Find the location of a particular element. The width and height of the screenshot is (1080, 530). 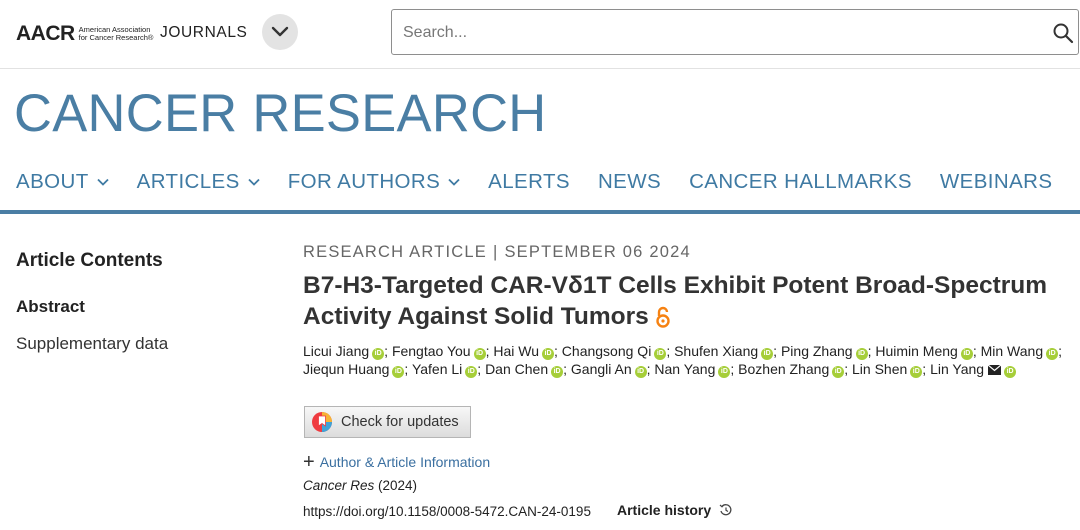

author-name: Lin Shen is located at coordinates (879, 369).